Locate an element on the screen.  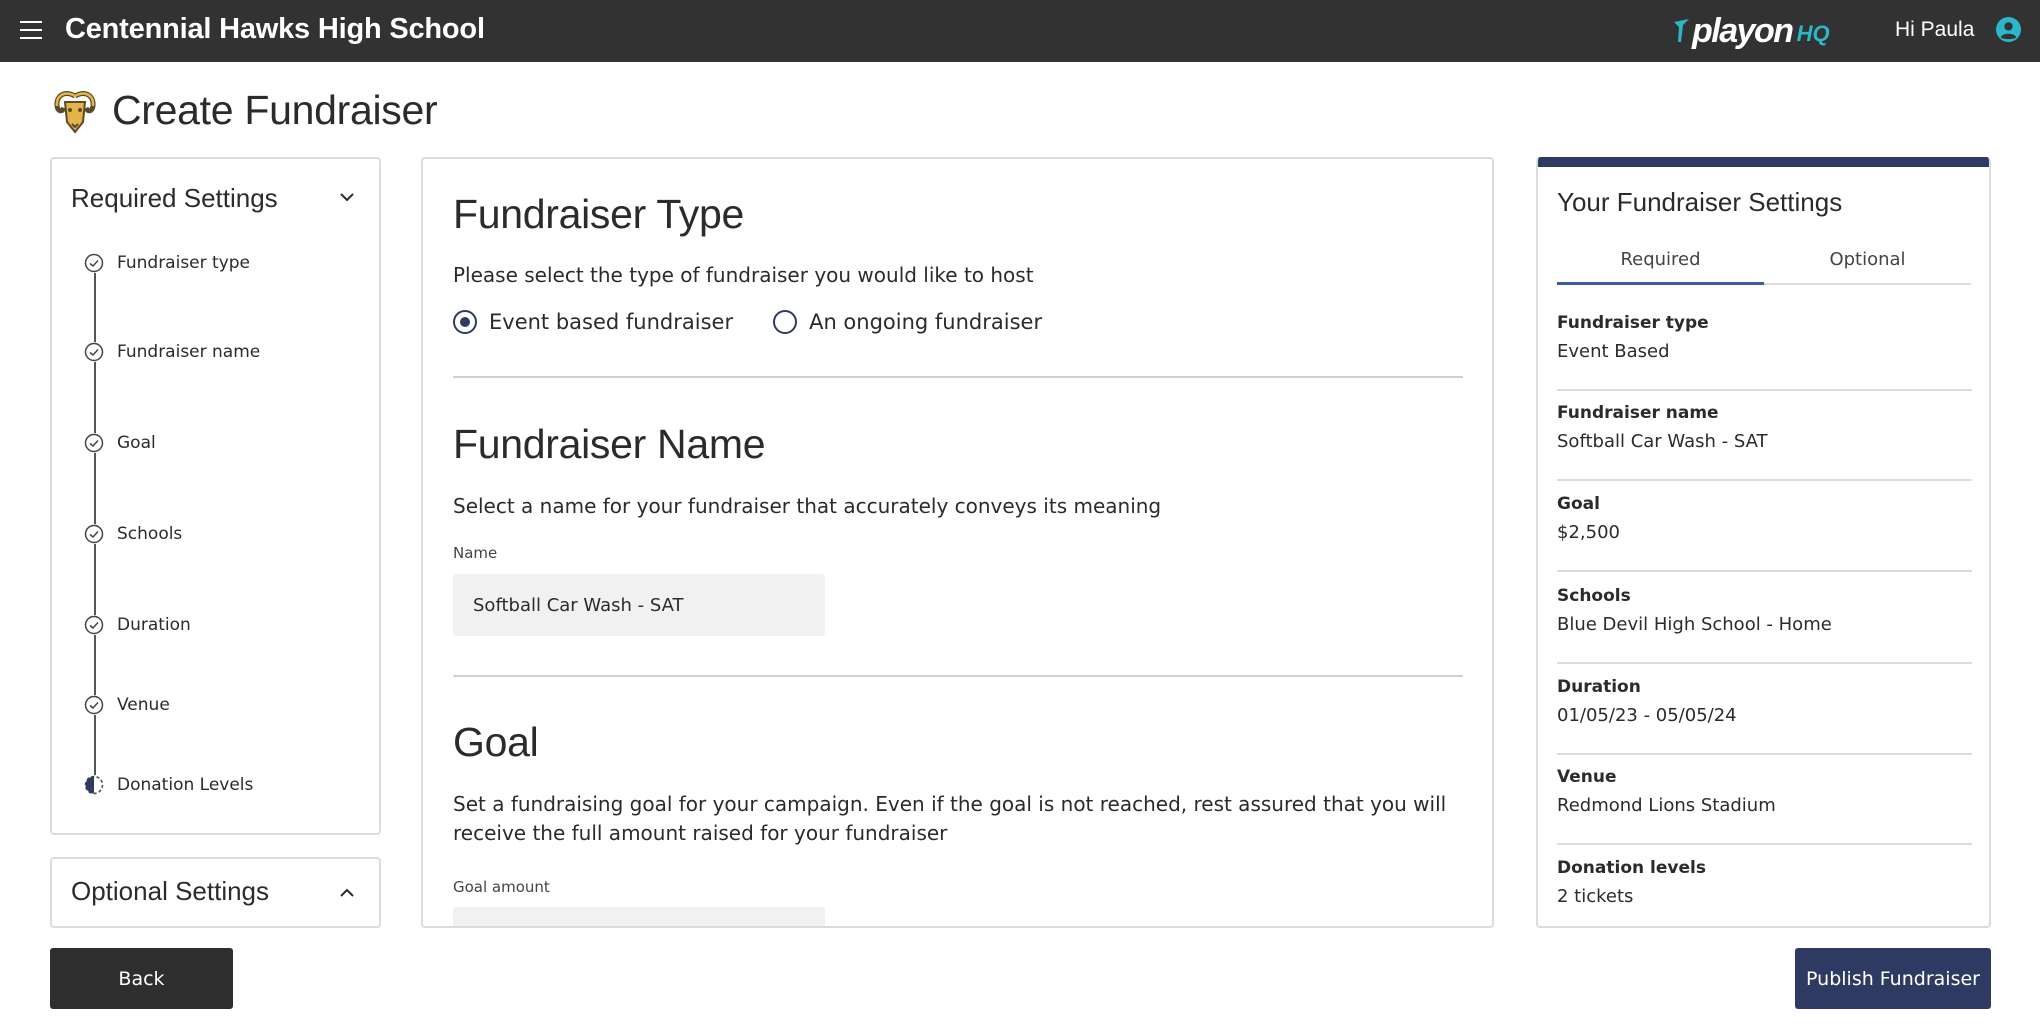
summary-label: Fundraiser name is located at coordinates (1638, 413).